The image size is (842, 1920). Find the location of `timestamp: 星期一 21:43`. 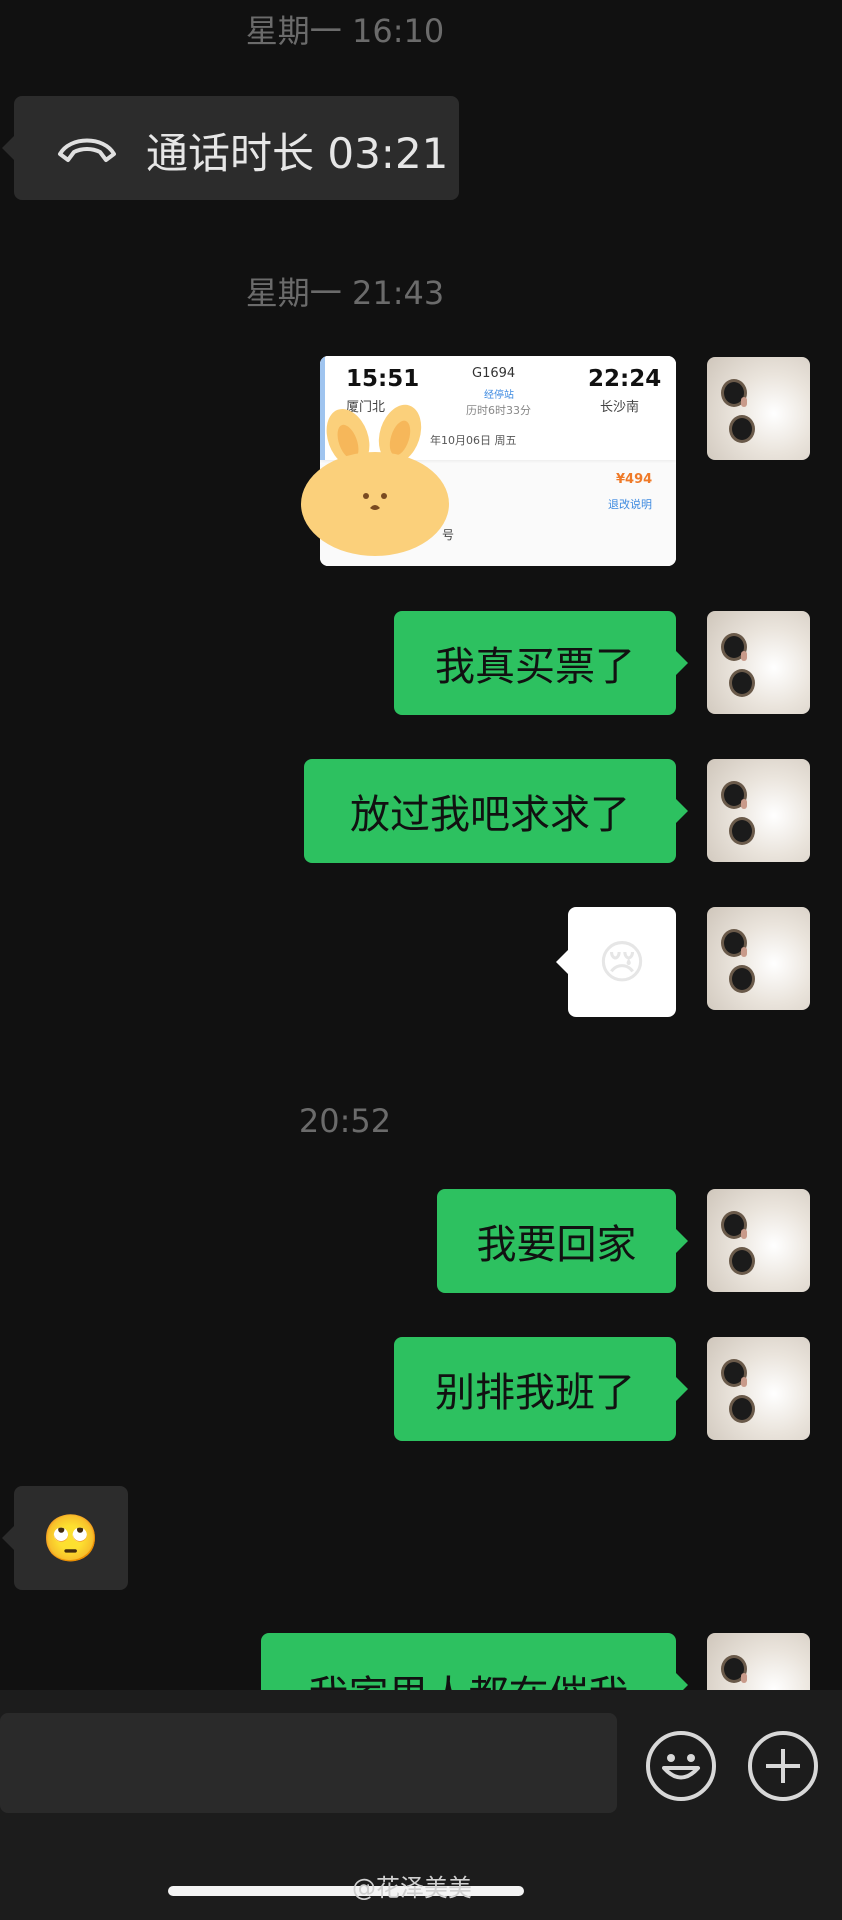

timestamp: 星期一 21:43 is located at coordinates (345, 293).